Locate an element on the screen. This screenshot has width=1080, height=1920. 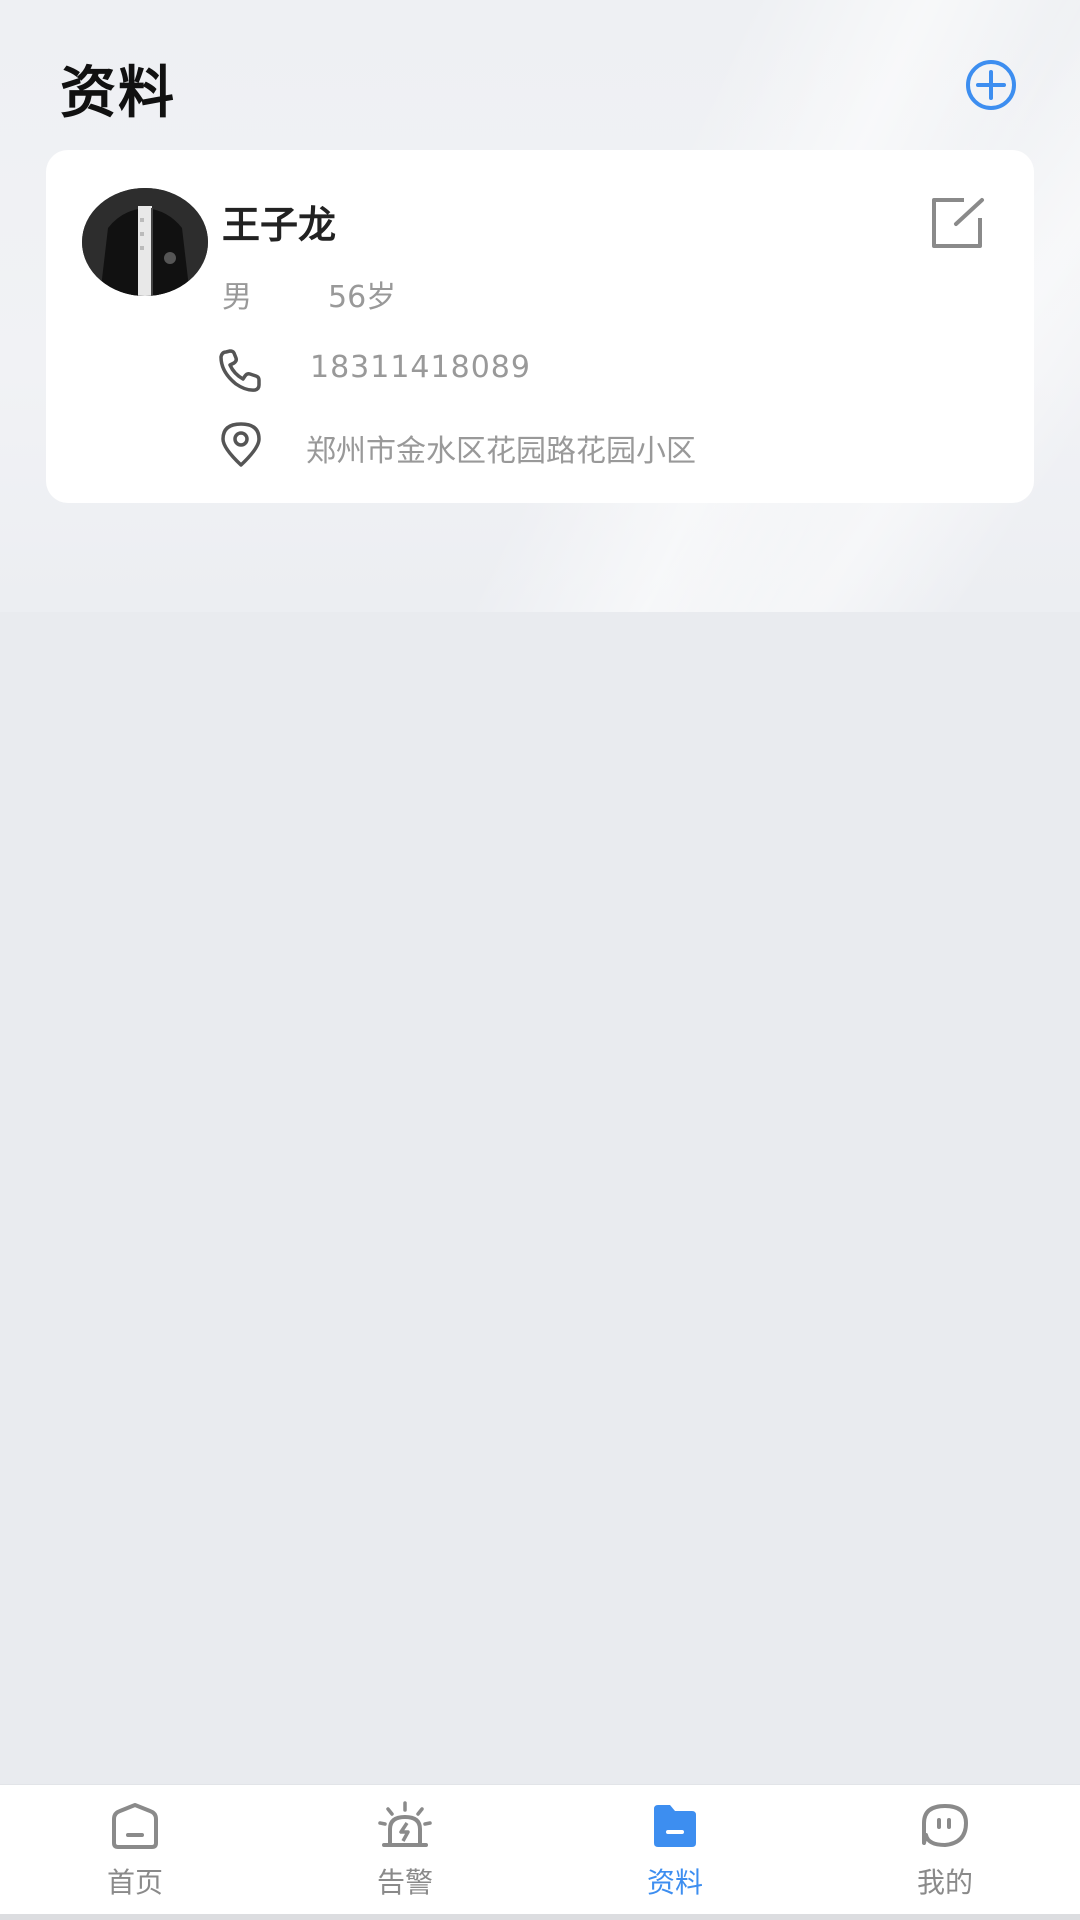
plus-circle-icon is located at coordinates (991, 85).